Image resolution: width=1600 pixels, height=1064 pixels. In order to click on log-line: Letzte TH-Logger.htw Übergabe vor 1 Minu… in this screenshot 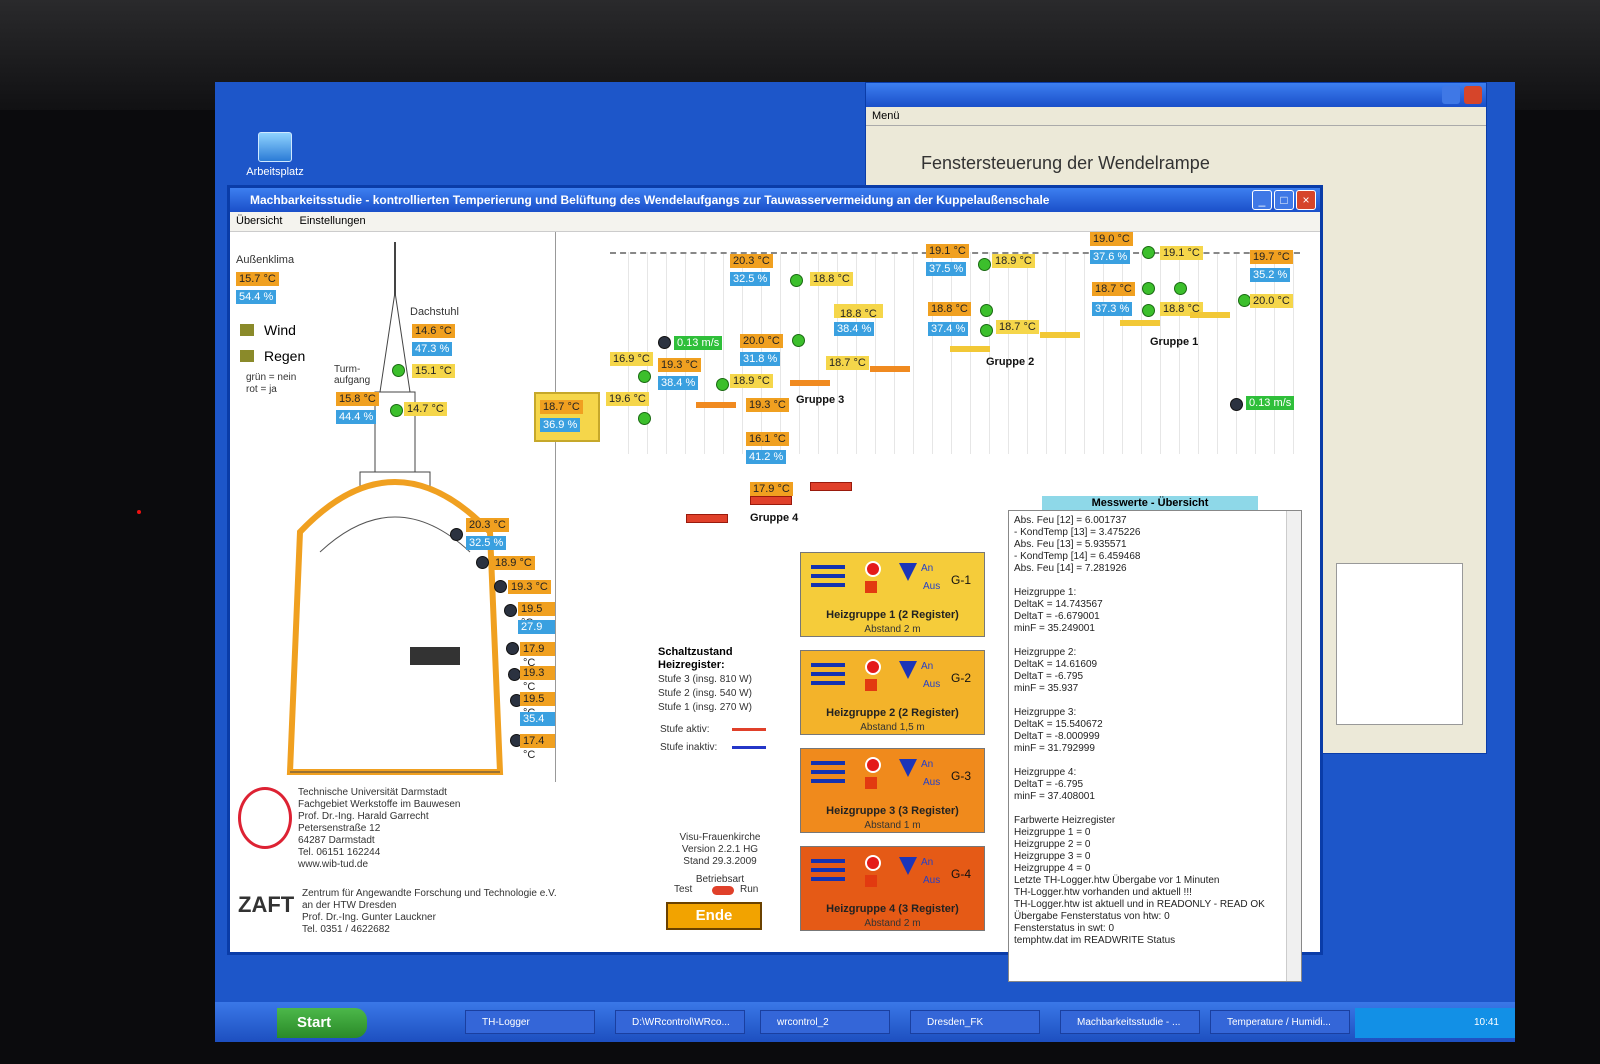, I will do `click(1117, 880)`.